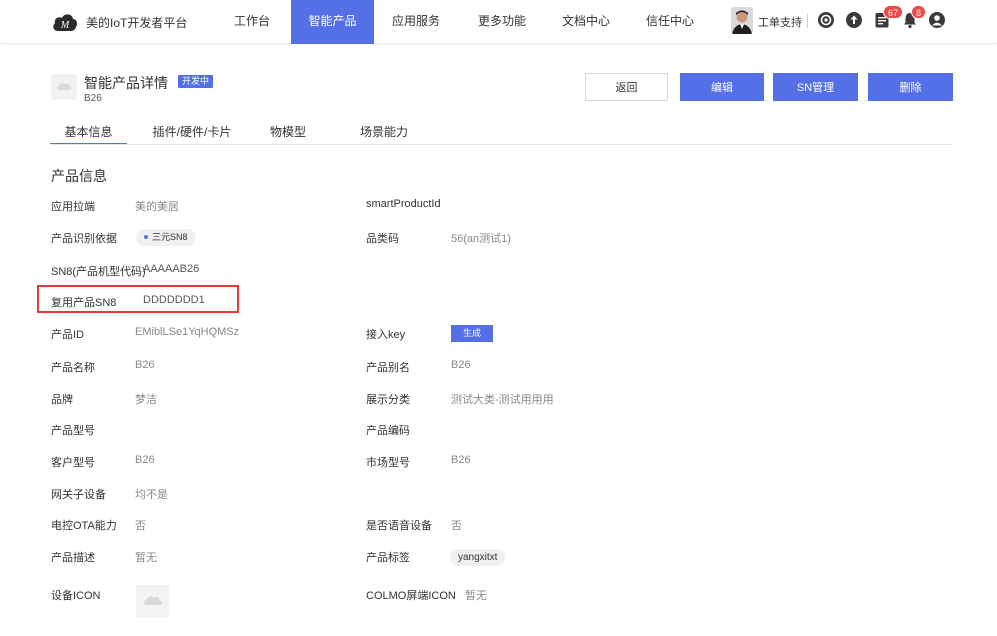  What do you see at coordinates (174, 300) in the screenshot?
I see `field-value-reuse-sn8: DDDDDDD1` at bounding box center [174, 300].